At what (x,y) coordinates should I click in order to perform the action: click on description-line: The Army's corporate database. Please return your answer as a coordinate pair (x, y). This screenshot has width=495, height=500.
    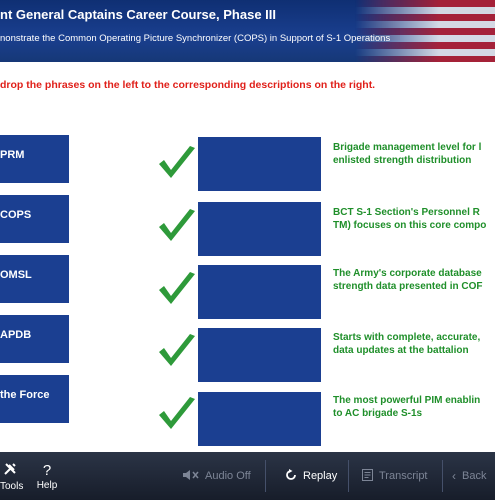
    Looking at the image, I should click on (407, 273).